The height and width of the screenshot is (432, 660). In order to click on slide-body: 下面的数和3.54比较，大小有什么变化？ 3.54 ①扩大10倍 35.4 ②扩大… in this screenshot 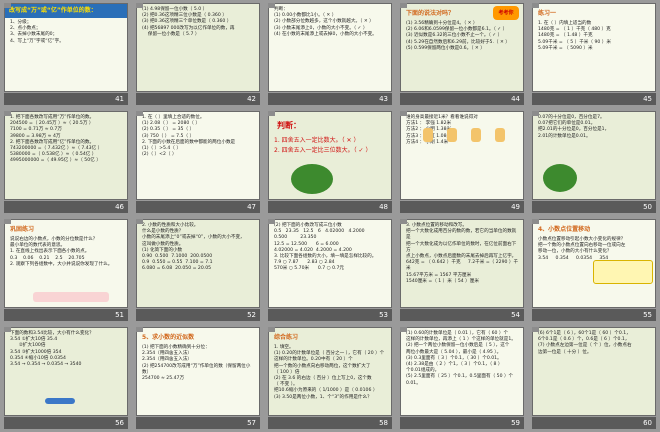, I will do `click(66, 348)`.